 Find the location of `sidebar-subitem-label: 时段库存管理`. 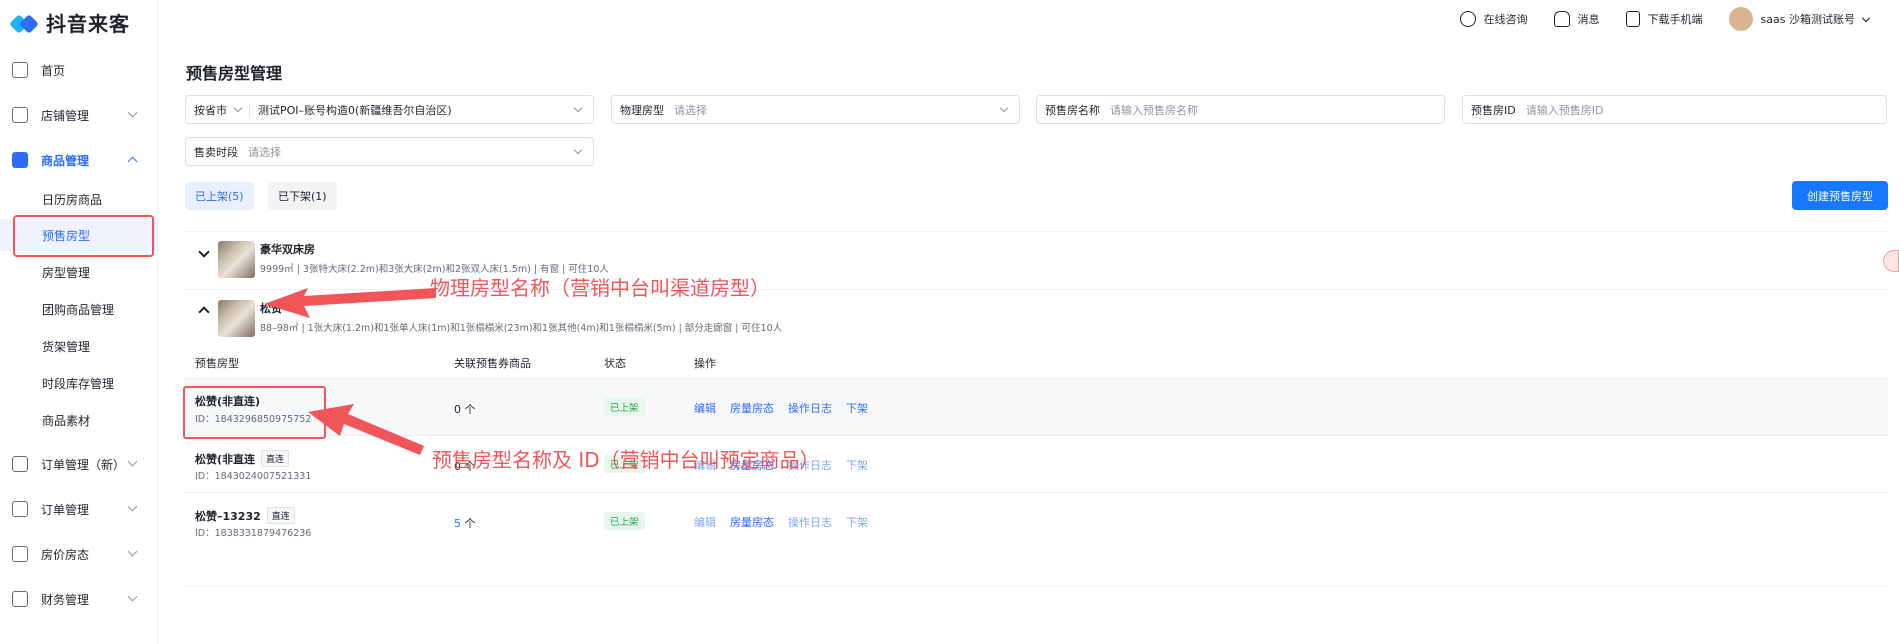

sidebar-subitem-label: 时段库存管理 is located at coordinates (78, 383).